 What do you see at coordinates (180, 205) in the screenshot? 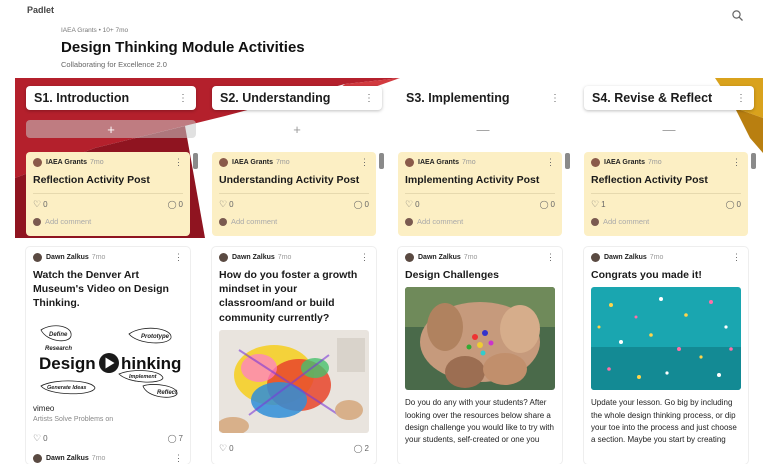
I see `comment-count: 0` at bounding box center [180, 205].